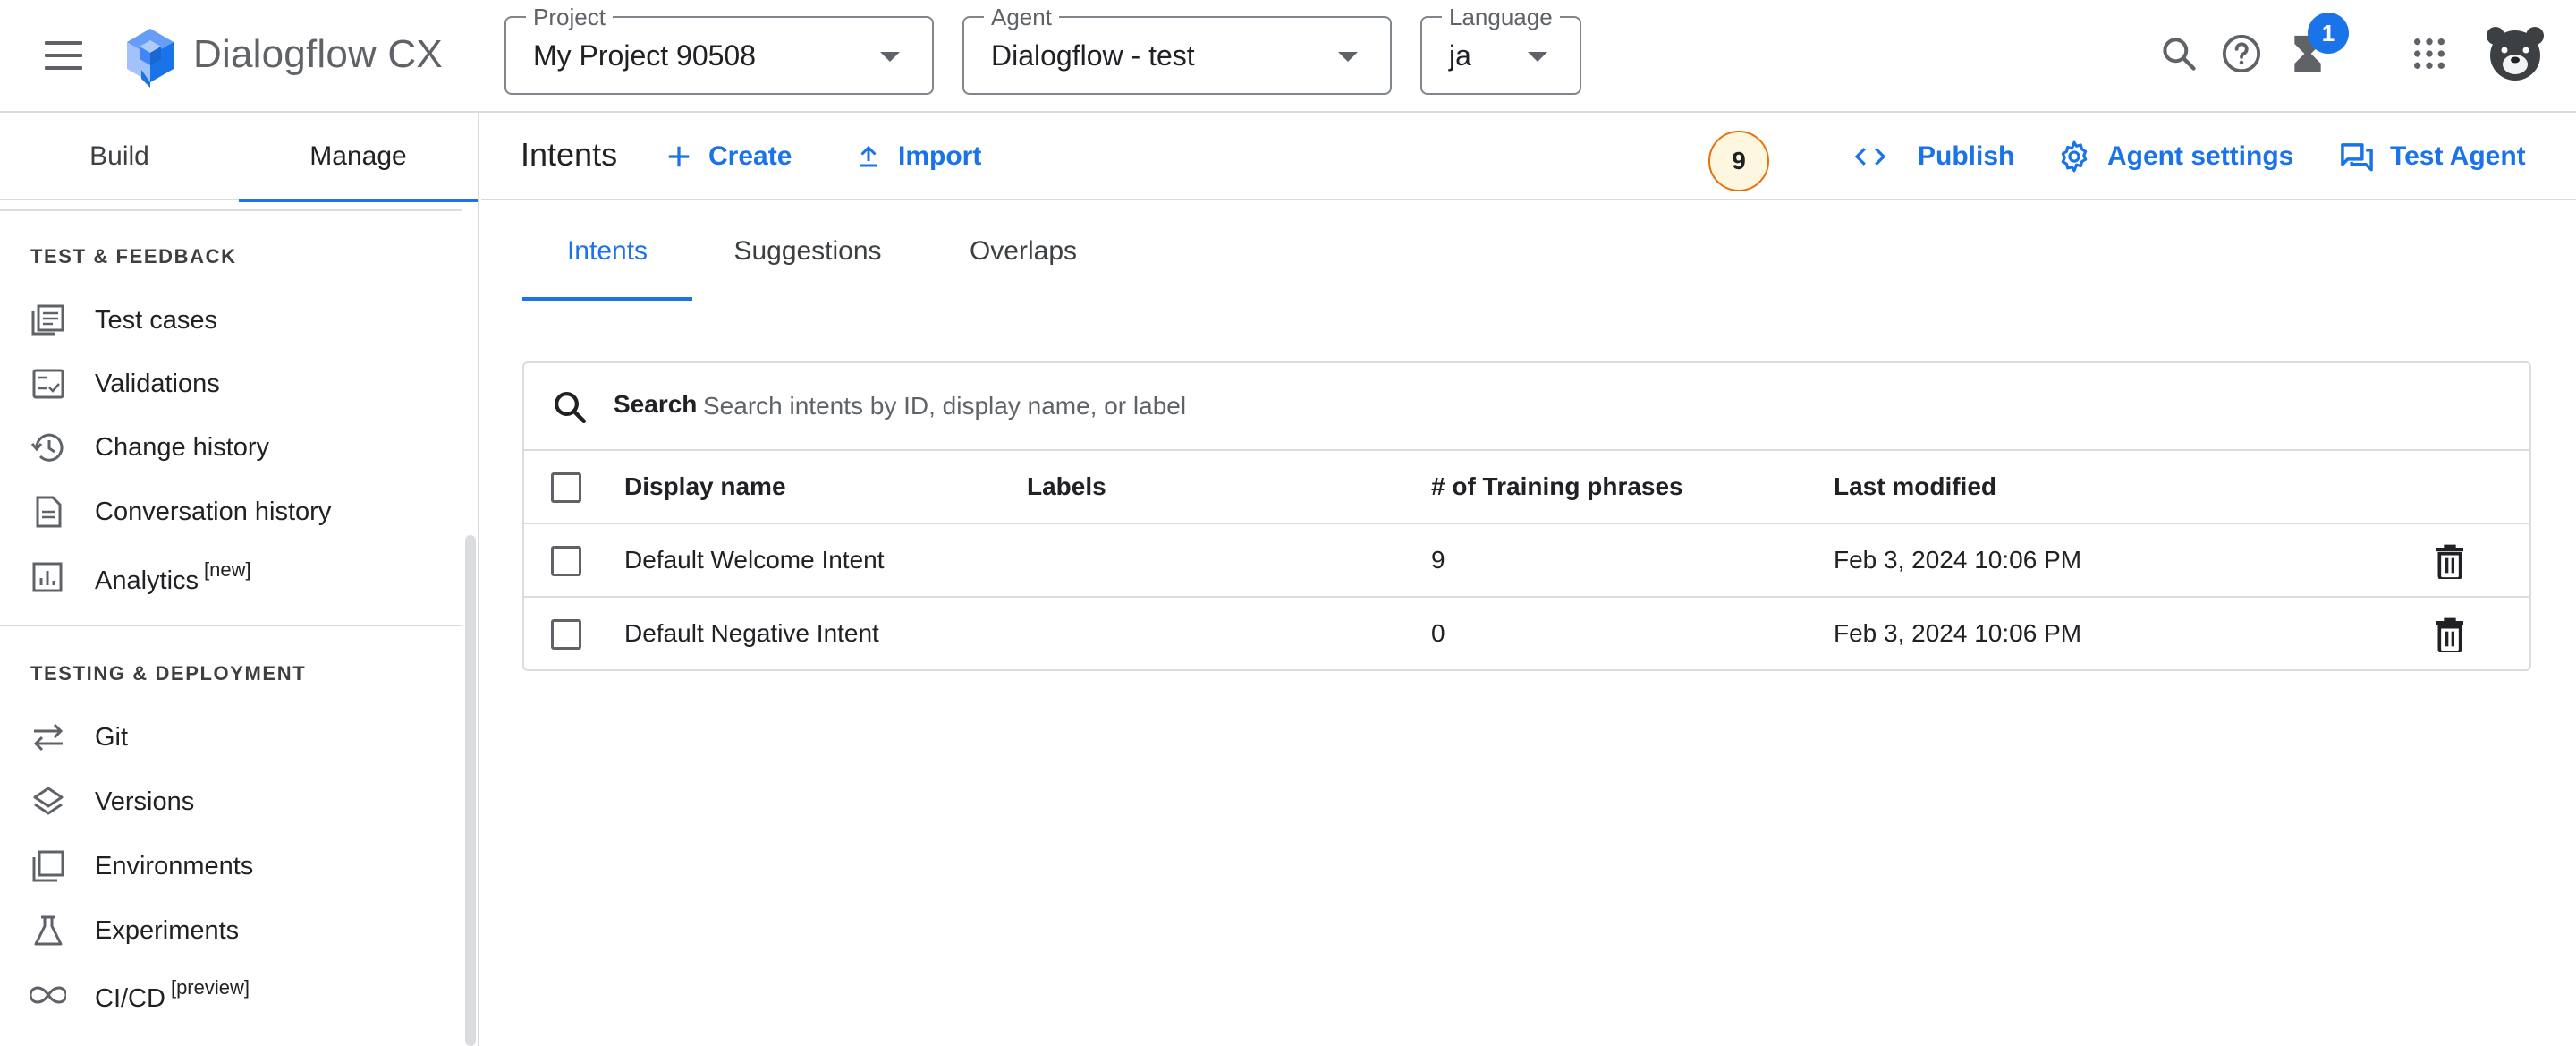 Image resolution: width=2576 pixels, height=1046 pixels. I want to click on sidebar-item-conversation-history: Conversation history, so click(231, 512).